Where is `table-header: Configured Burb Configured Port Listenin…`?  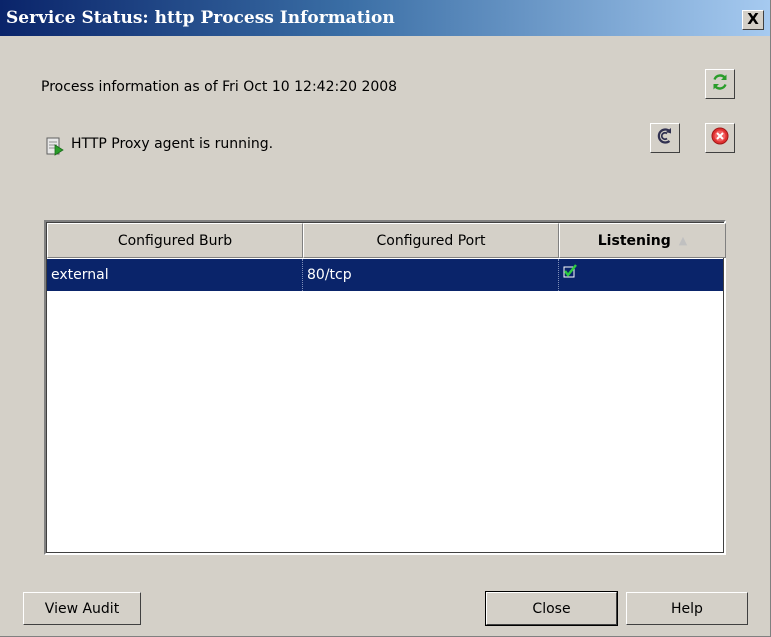 table-header: Configured Burb Configured Port Listenin… is located at coordinates (386, 240).